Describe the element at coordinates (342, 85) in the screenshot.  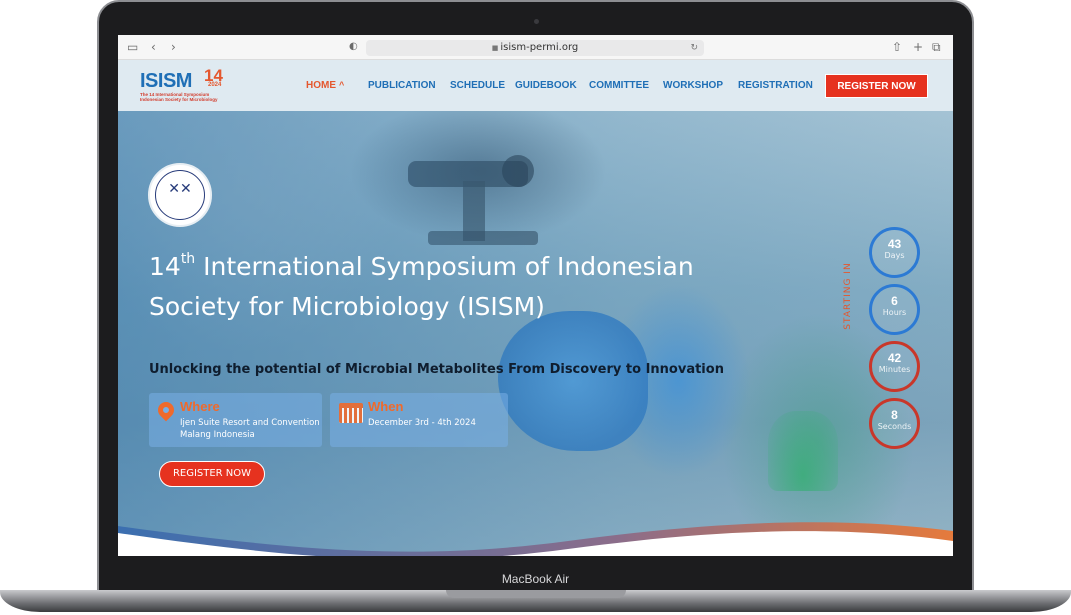
I see `chevron-up-icon: ^` at that location.